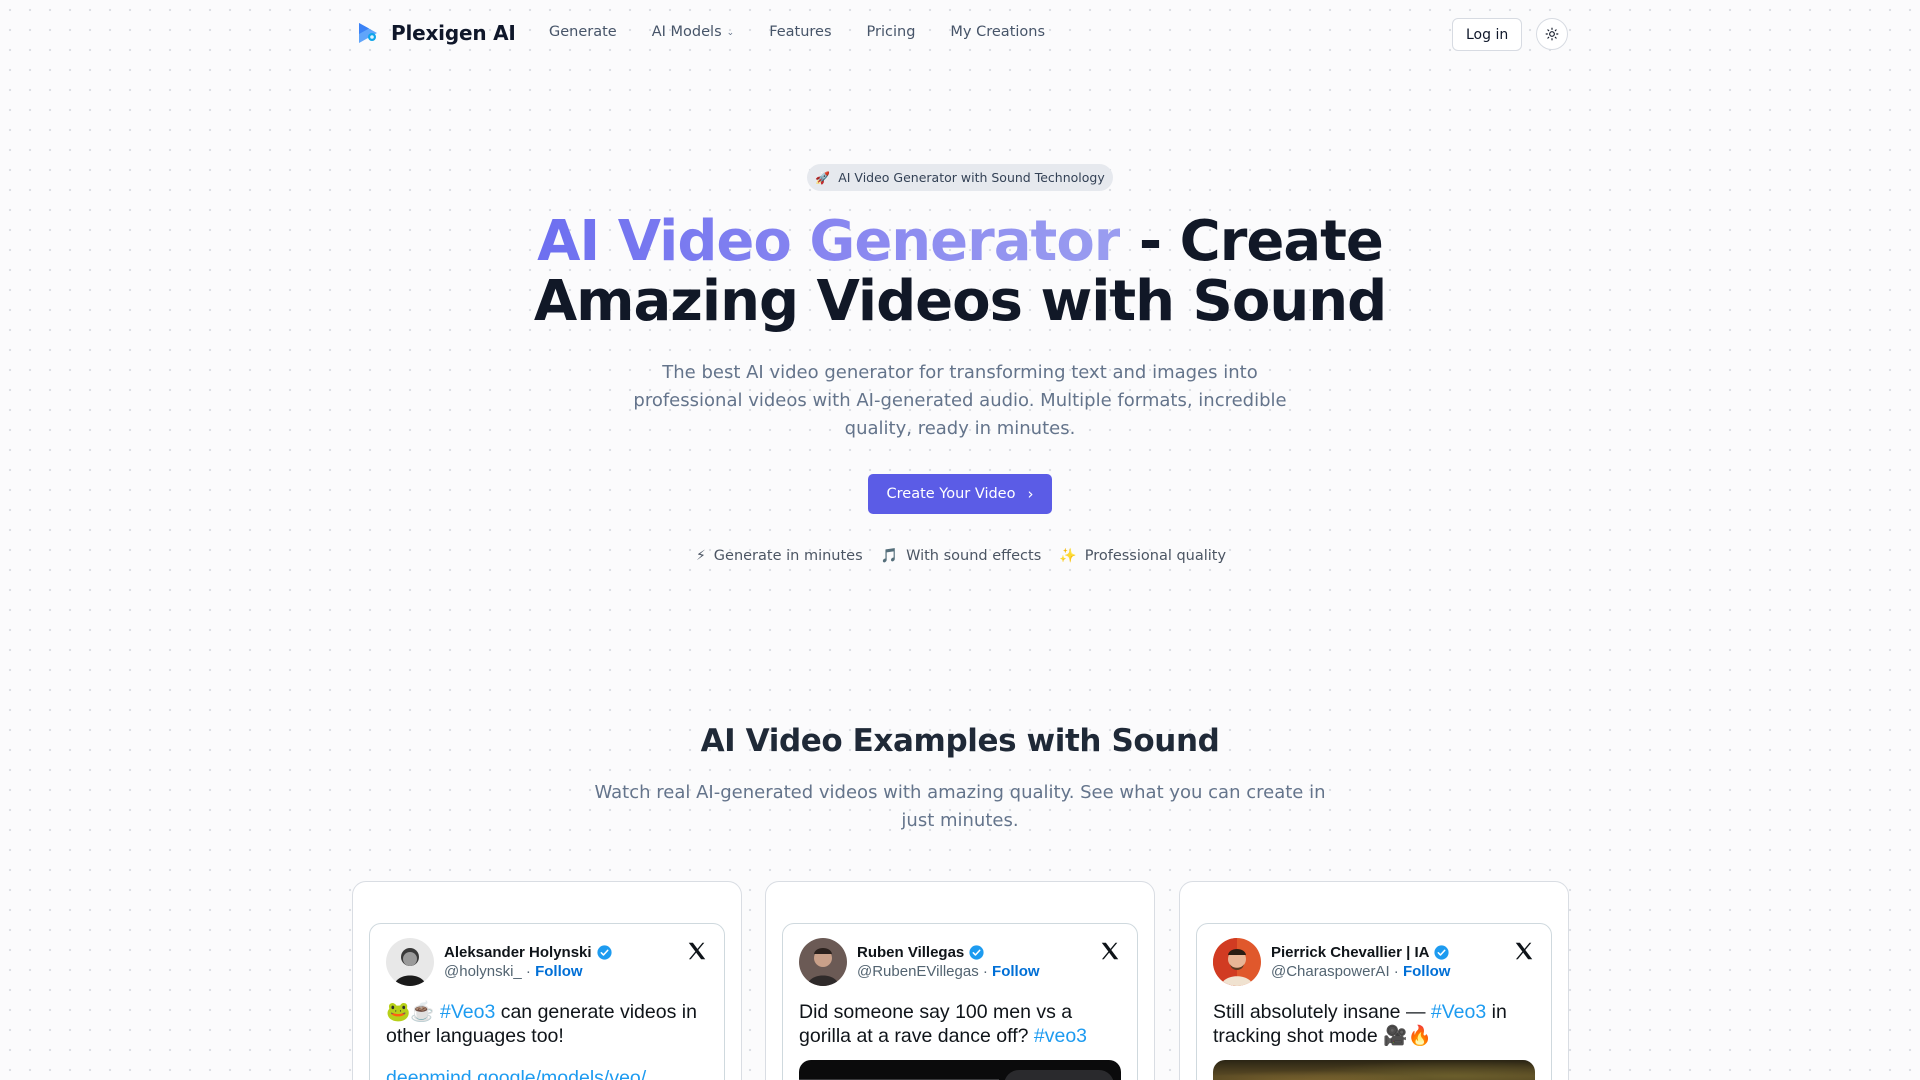 This screenshot has height=1080, width=1920. Describe the element at coordinates (891, 32) in the screenshot. I see `nav-link-pricing: Pricing` at that location.